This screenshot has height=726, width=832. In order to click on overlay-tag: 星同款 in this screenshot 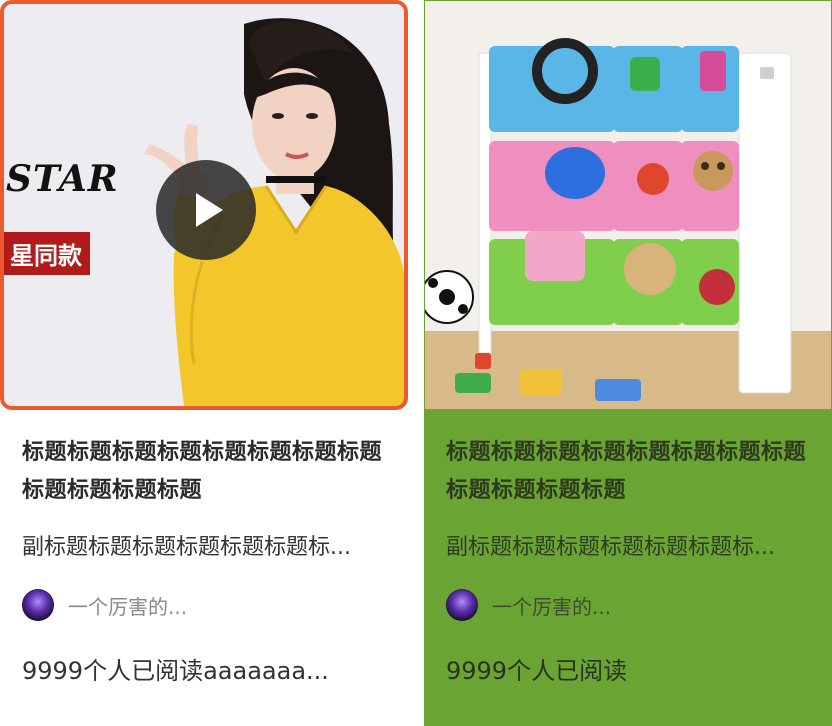, I will do `click(47, 253)`.